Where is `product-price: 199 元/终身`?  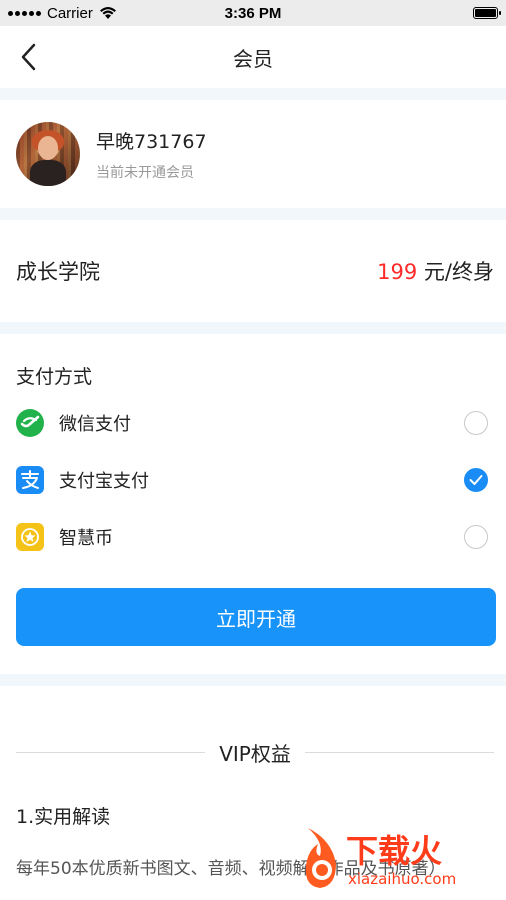
product-price: 199 元/终身 is located at coordinates (435, 271).